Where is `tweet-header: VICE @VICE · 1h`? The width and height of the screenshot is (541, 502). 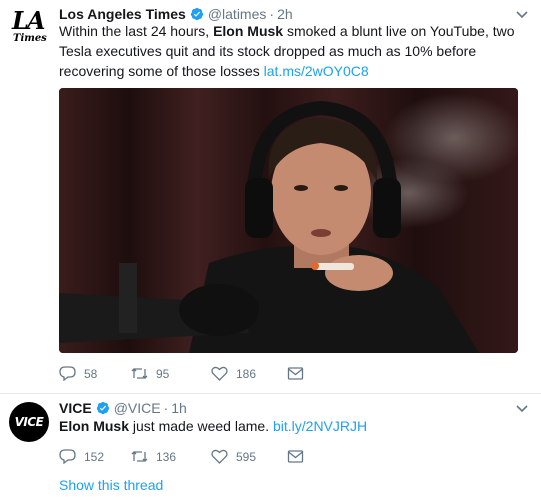 tweet-header: VICE @VICE · 1h is located at coordinates (123, 408).